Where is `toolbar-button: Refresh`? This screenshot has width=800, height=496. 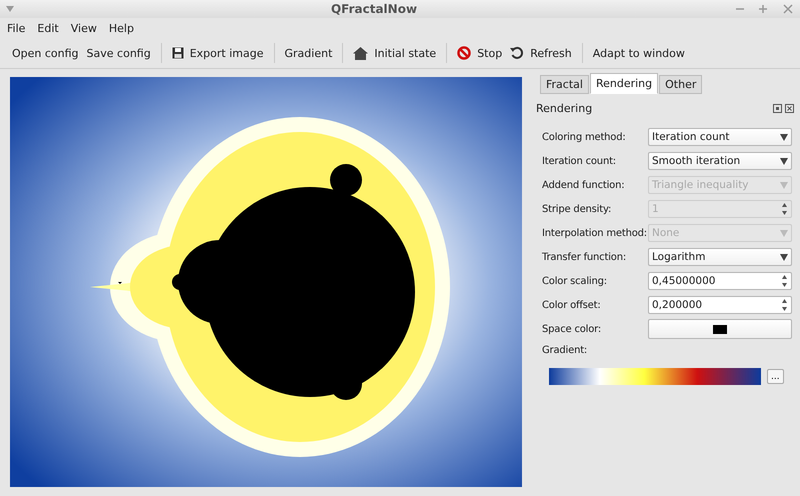 toolbar-button: Refresh is located at coordinates (541, 53).